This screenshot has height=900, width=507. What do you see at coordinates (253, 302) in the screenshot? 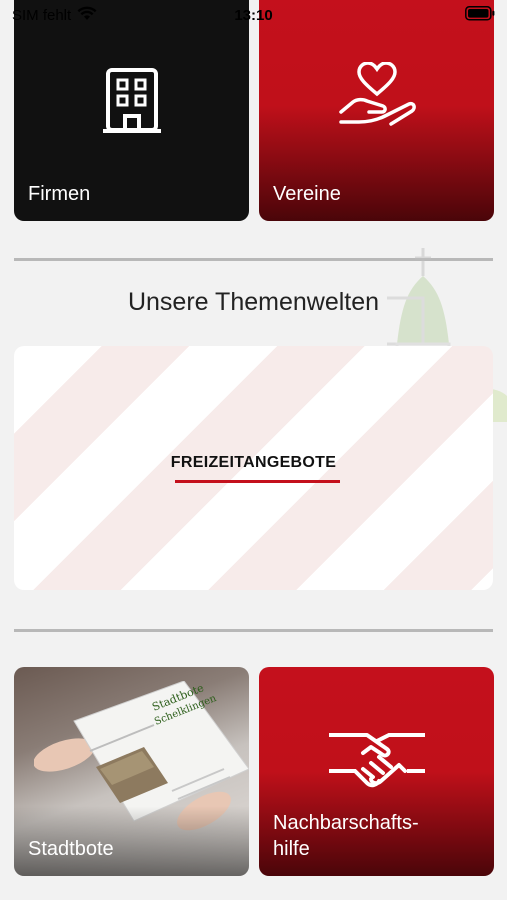
I see `section-title: Unsere Themenwelten` at bounding box center [253, 302].